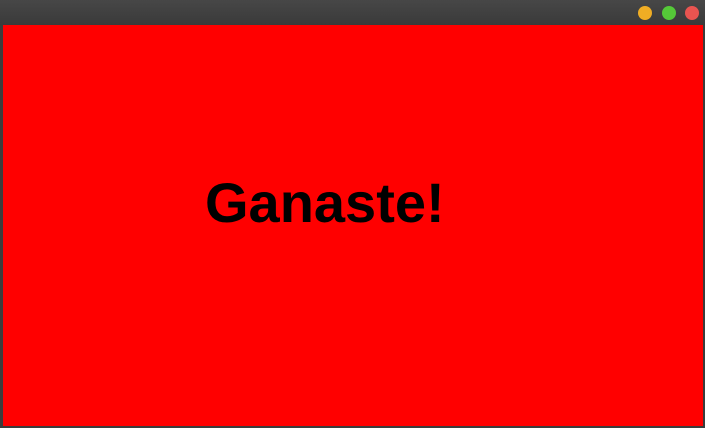  Describe the element at coordinates (669, 13) in the screenshot. I see `maximize-button` at that location.